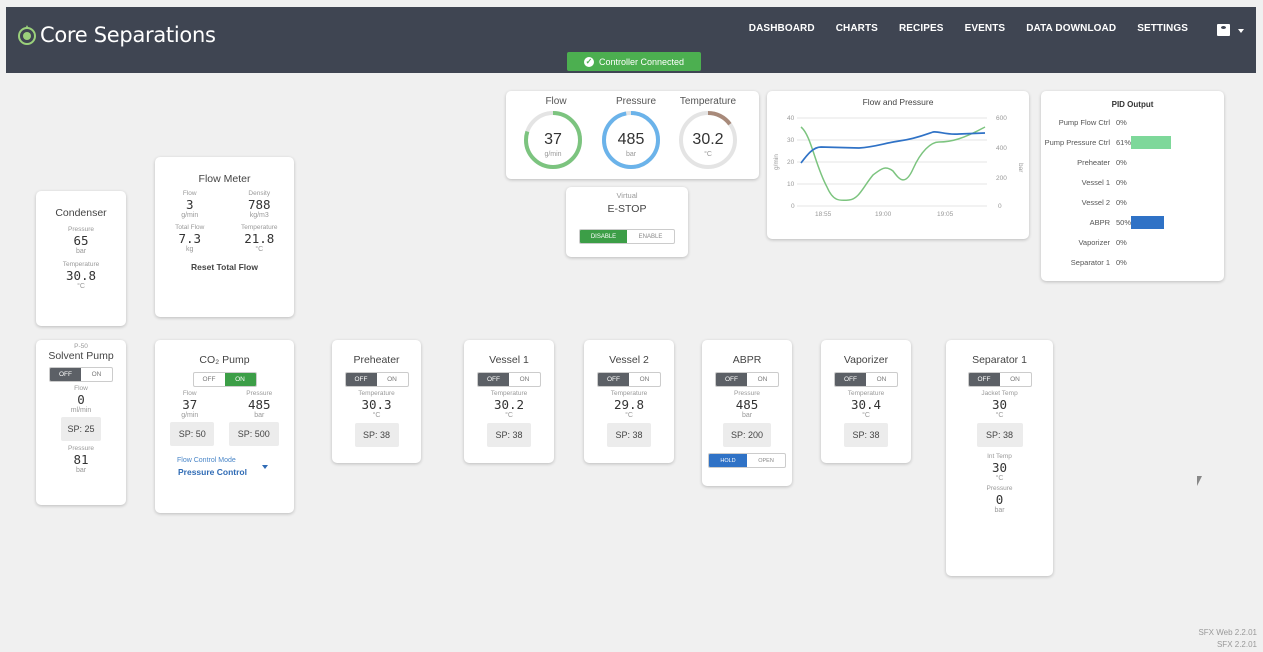  Describe the element at coordinates (766, 460) in the screenshot. I see `abpr-open-button: OPEN` at that location.